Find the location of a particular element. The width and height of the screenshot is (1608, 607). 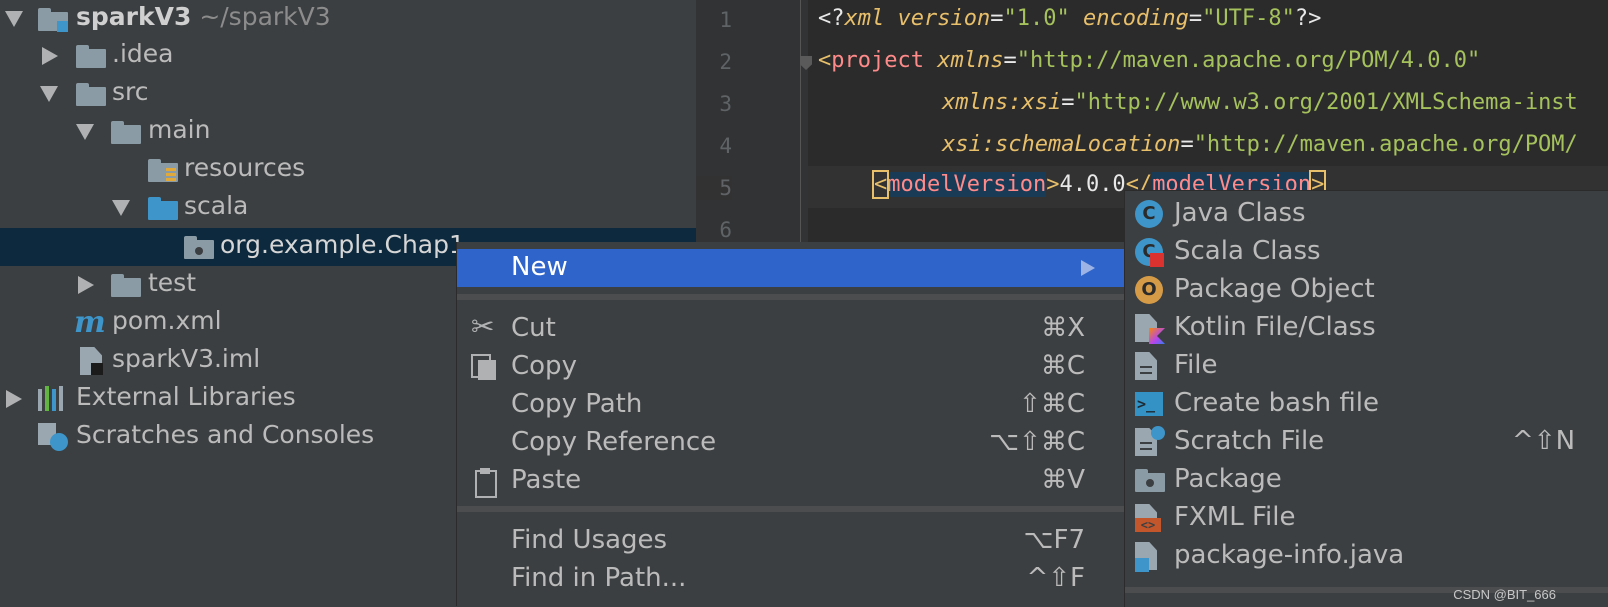

menu-shortcut: ⌘X is located at coordinates (1063, 328).